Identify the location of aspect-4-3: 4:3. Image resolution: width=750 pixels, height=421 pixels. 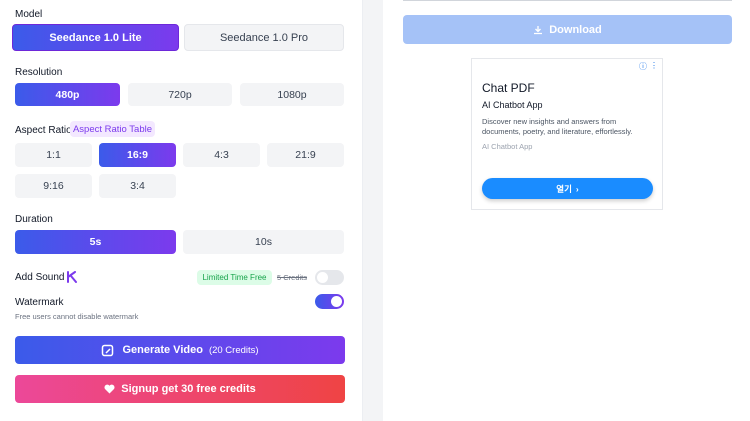
(221, 155).